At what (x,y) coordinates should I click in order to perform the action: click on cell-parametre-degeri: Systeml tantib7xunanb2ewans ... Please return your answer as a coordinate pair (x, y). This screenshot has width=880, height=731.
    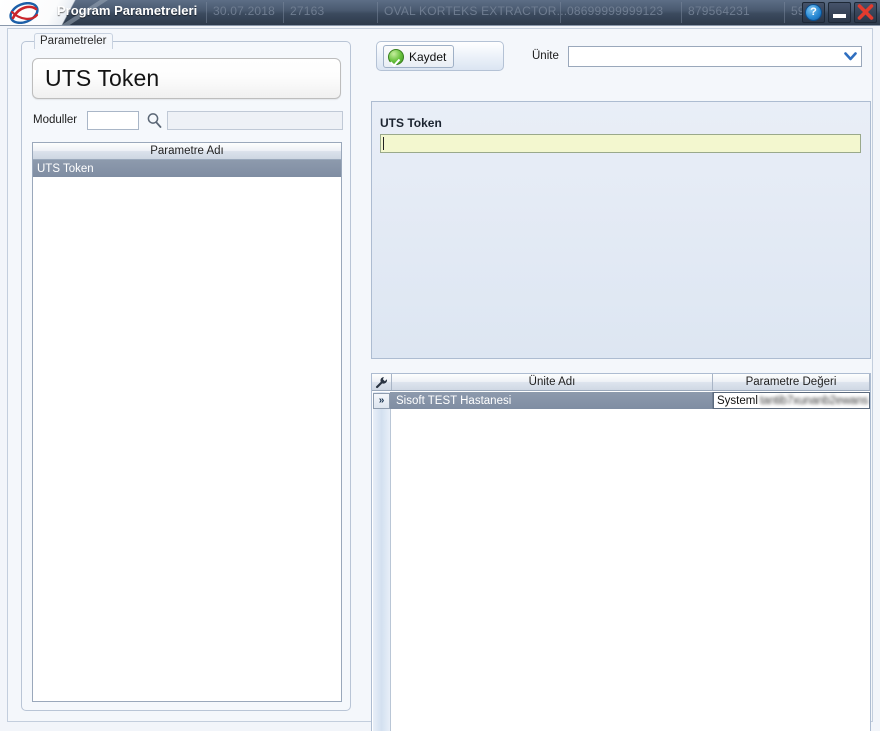
    Looking at the image, I should click on (791, 400).